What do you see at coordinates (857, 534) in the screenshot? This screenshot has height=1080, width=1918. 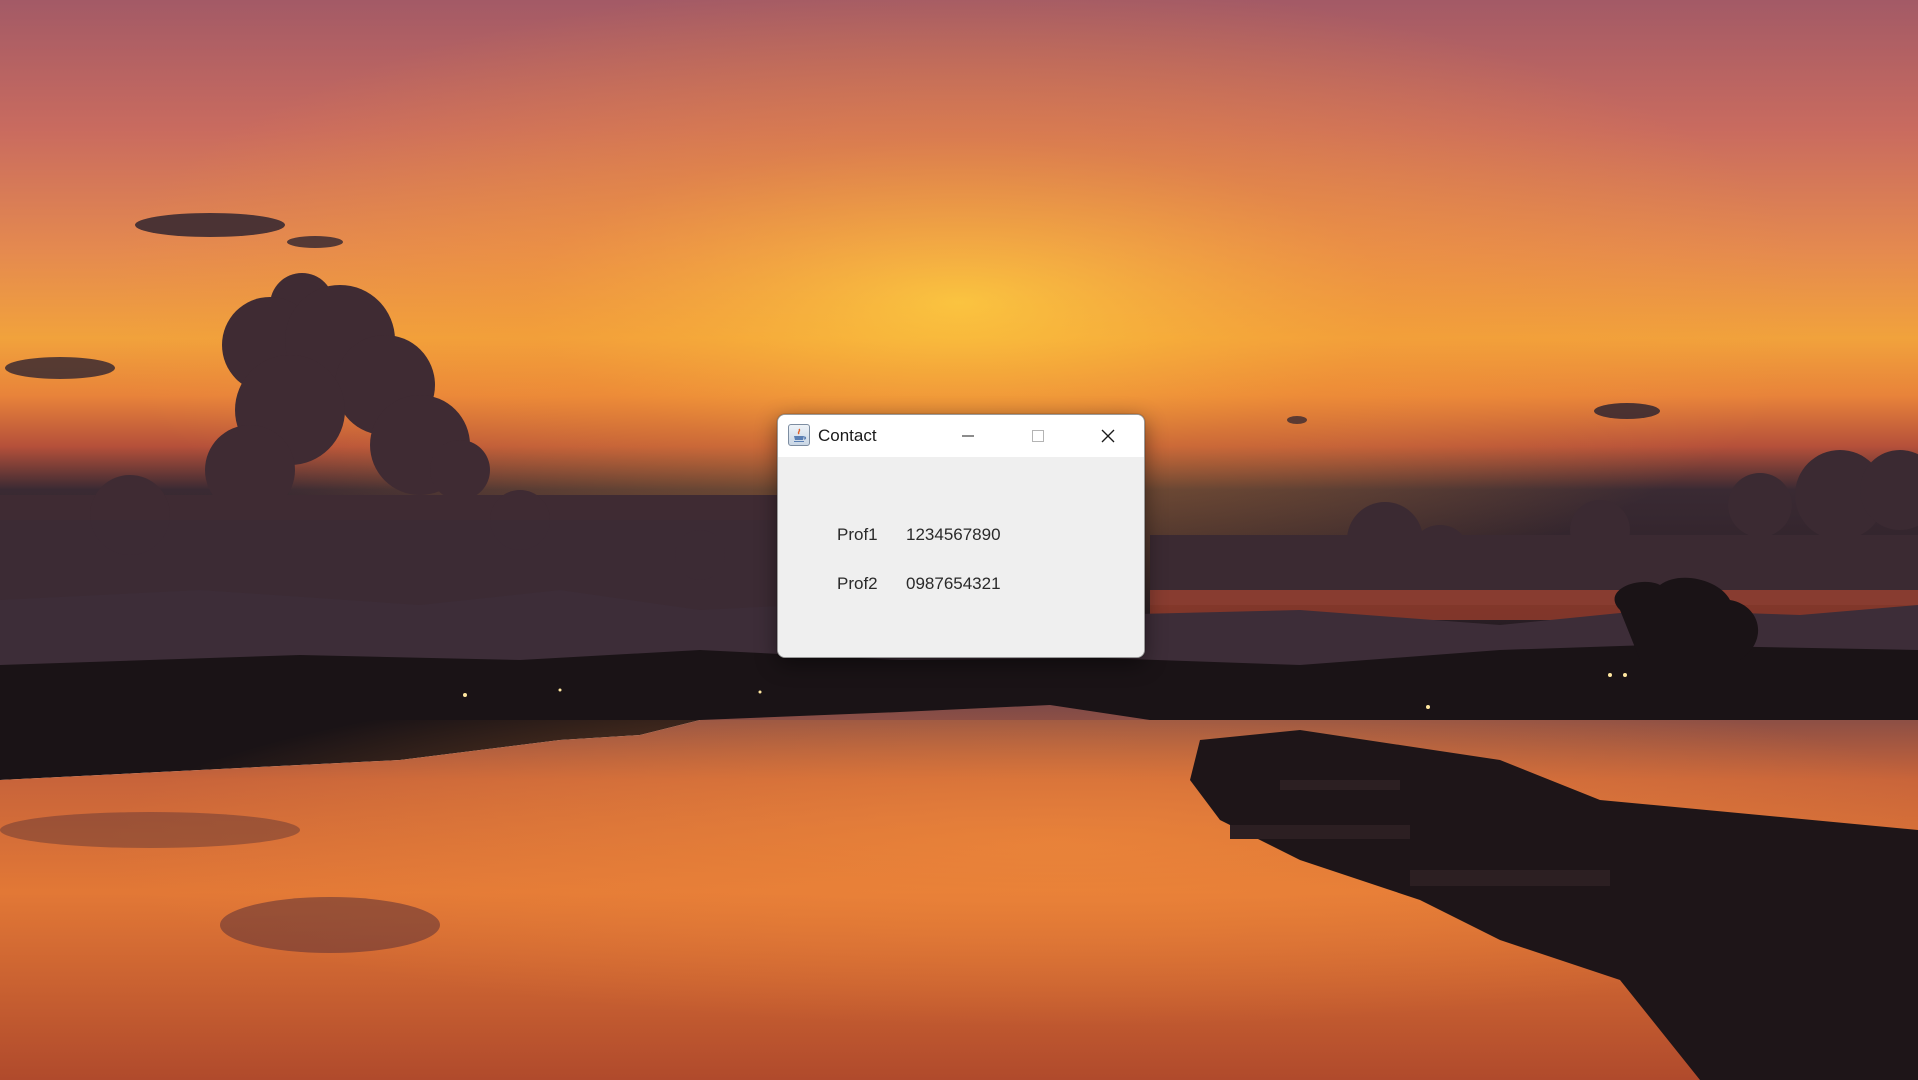 I see `contact-name-label: Prof1` at bounding box center [857, 534].